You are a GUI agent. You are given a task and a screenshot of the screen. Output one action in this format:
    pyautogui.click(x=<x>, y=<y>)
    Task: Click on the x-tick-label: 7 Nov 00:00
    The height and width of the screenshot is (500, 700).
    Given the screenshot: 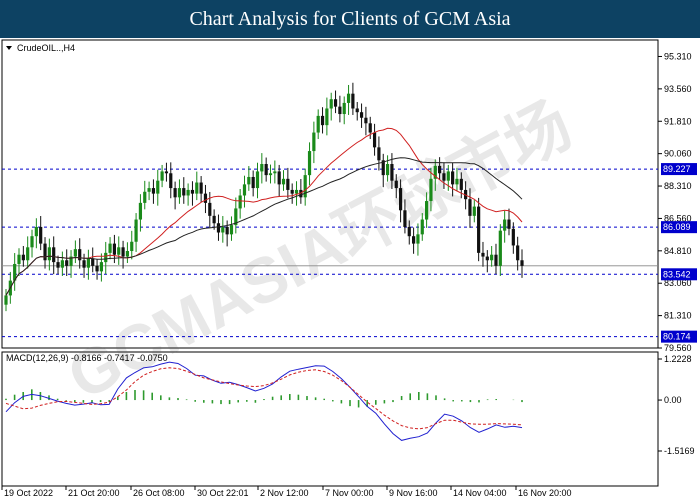 What is the action you would take?
    pyautogui.click(x=349, y=493)
    